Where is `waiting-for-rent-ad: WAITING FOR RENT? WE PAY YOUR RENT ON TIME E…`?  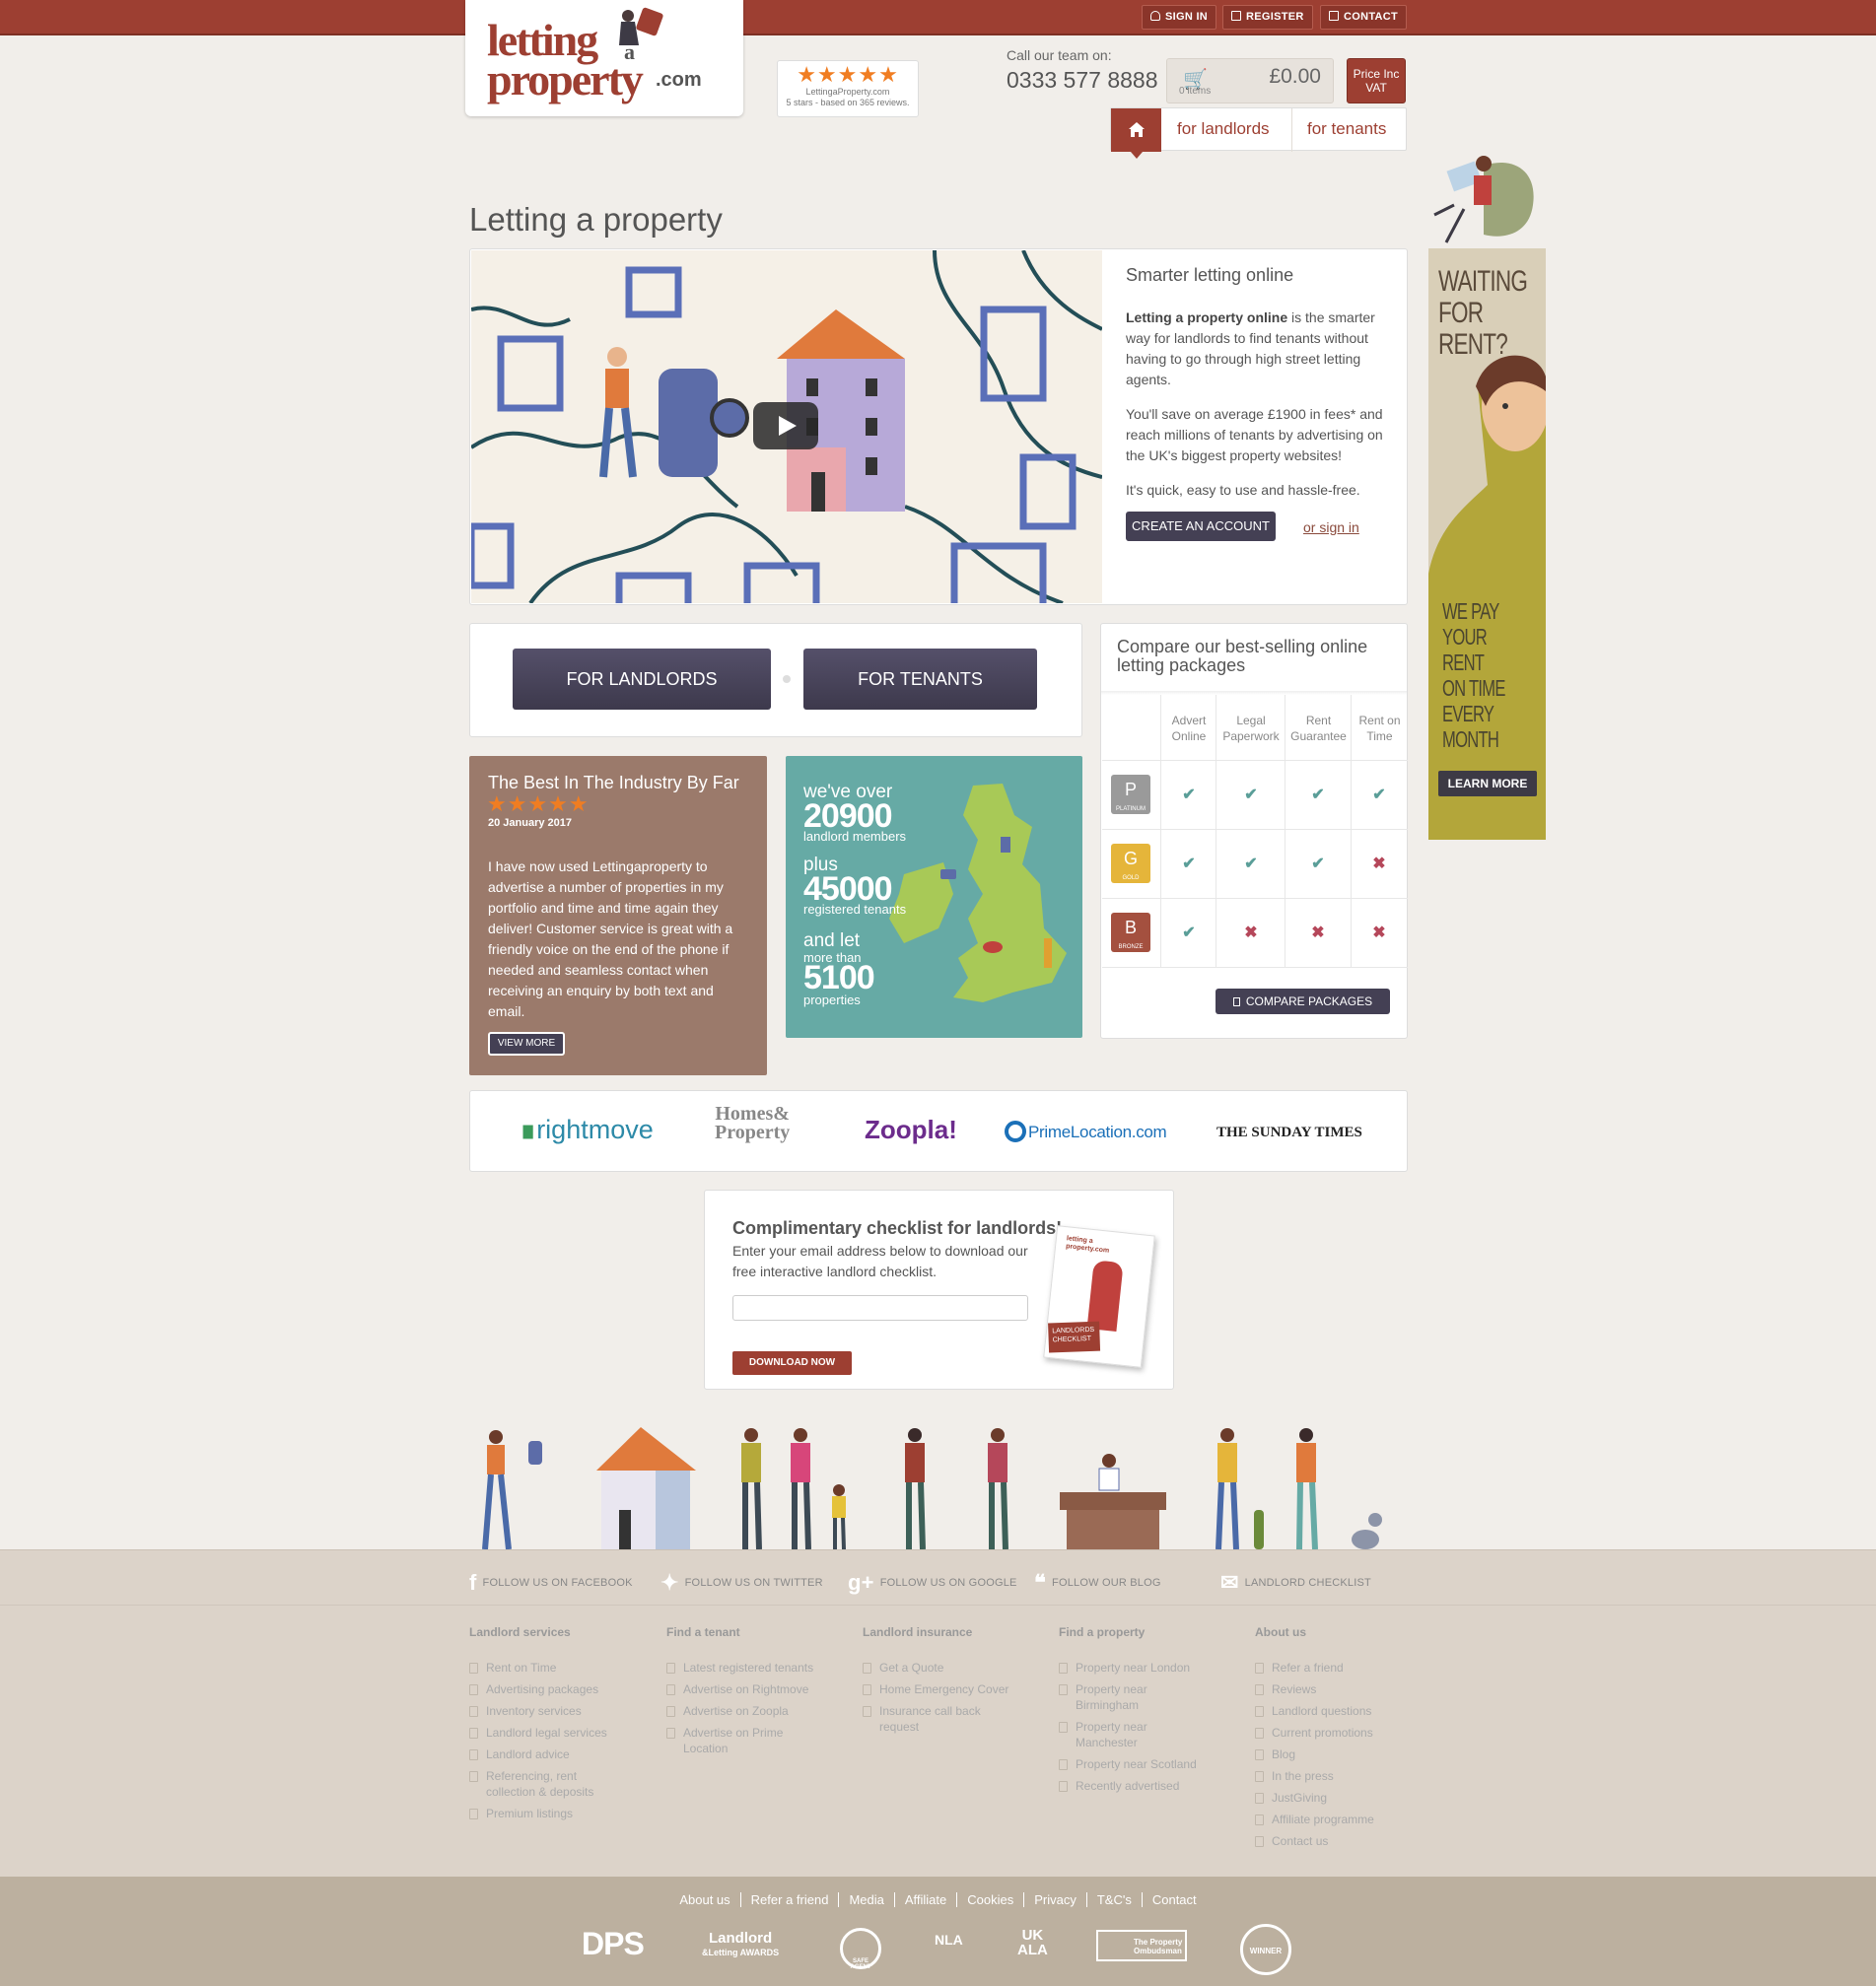 waiting-for-rent-ad: WAITING FOR RENT? WE PAY YOUR RENT ON TIME E… is located at coordinates (1485, 493).